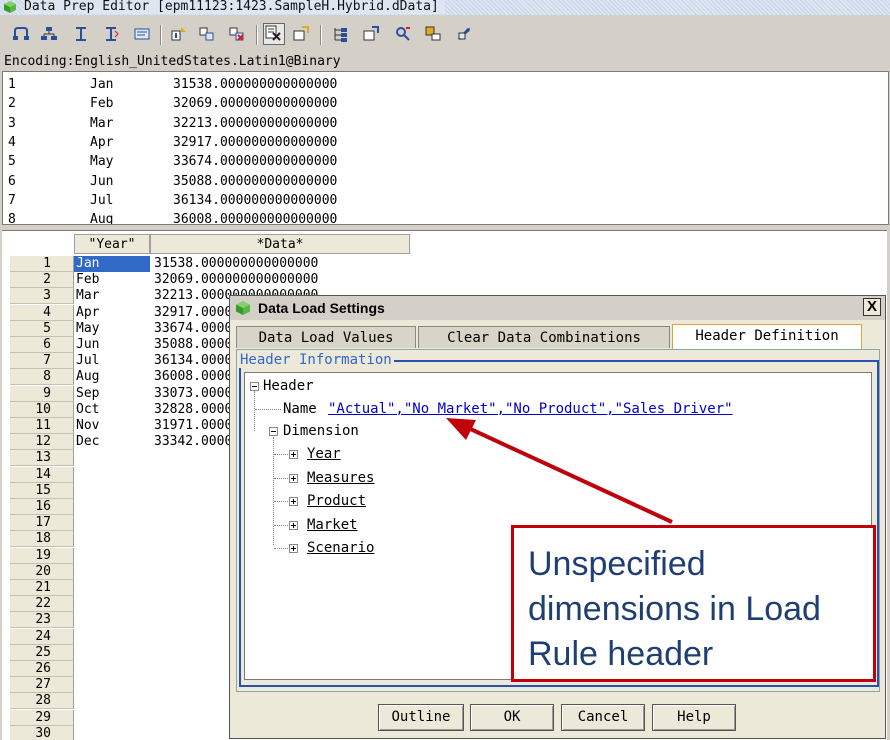  Describe the element at coordinates (42, 328) in the screenshot. I see `grid-row-number: 5` at that location.